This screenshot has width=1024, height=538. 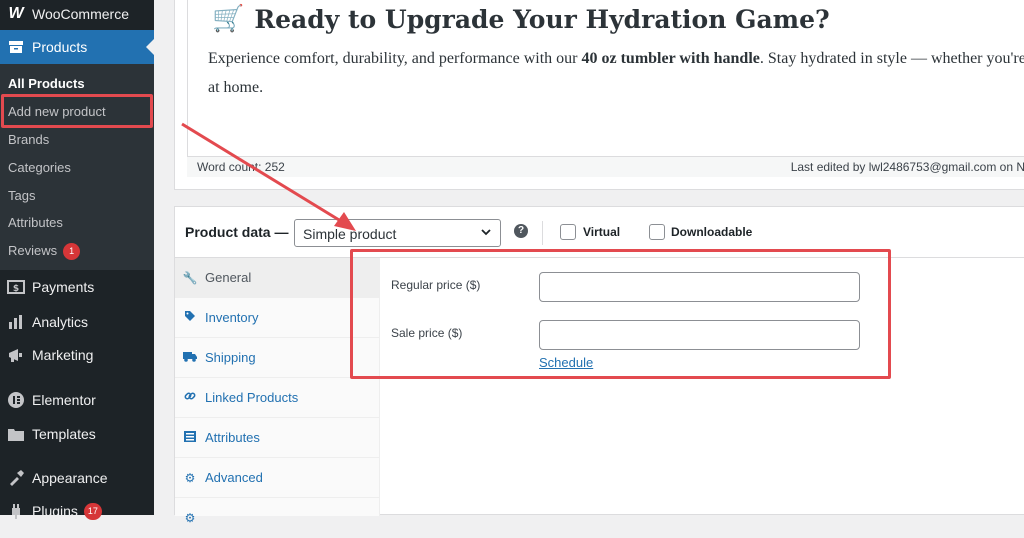 What do you see at coordinates (16, 511) in the screenshot?
I see `plugins-icon` at bounding box center [16, 511].